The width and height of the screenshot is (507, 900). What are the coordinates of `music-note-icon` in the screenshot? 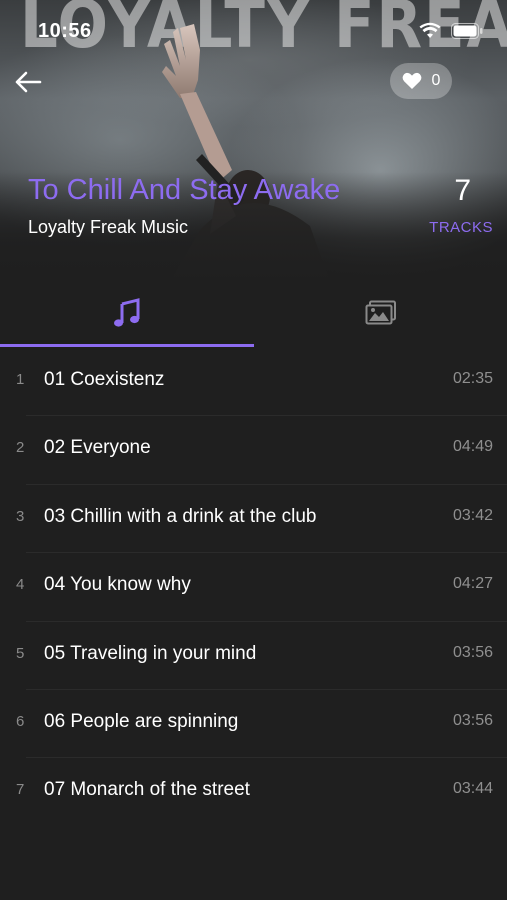 It's located at (126, 312).